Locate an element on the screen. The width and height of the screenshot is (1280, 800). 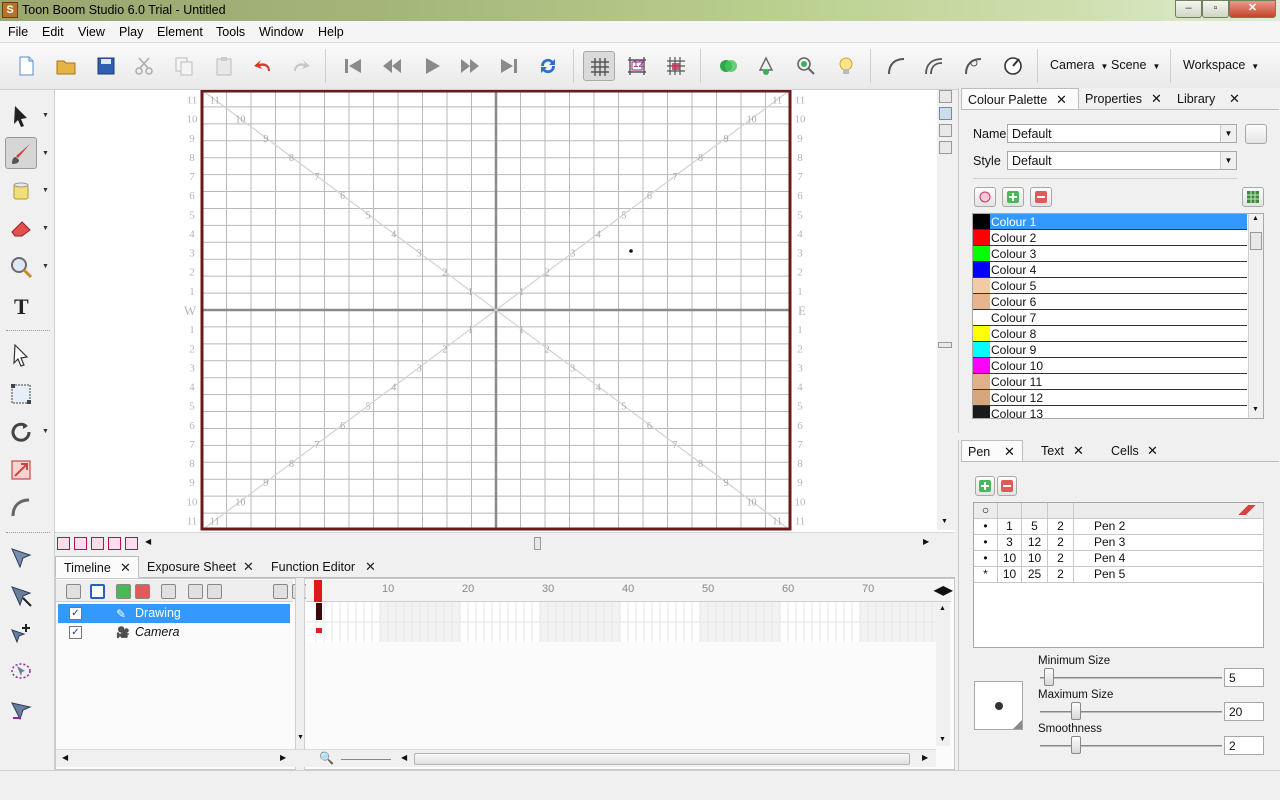
loop-icon is located at coordinates (548, 66).